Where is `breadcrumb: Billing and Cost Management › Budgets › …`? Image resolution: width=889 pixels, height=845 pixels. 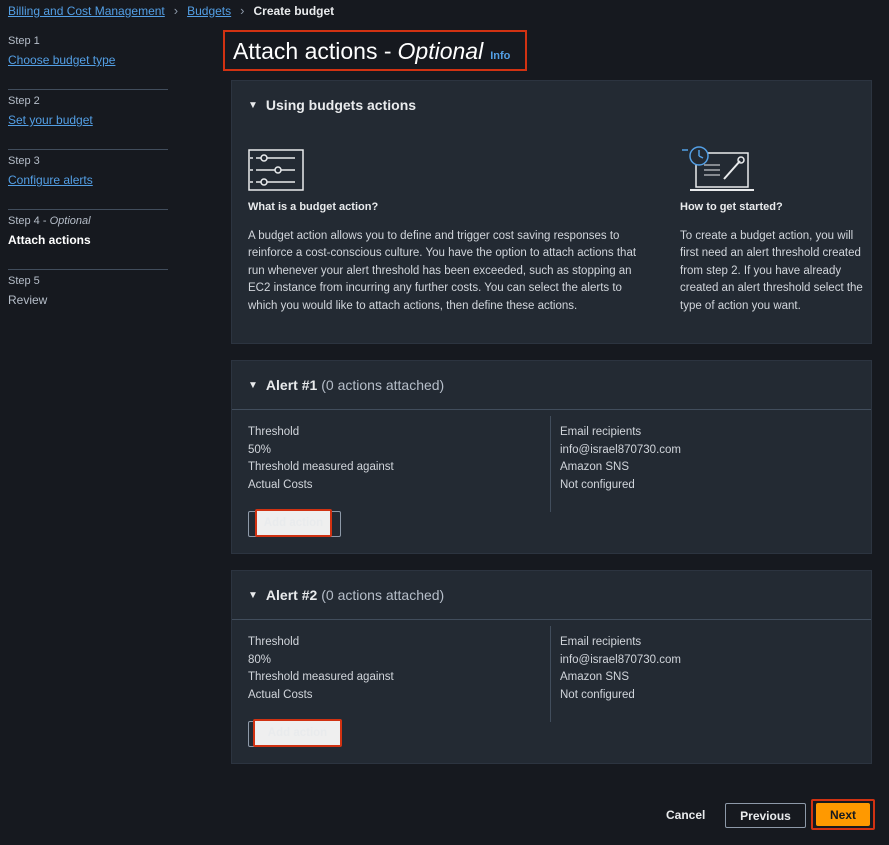
breadcrumb: Billing and Cost Management › Budgets › … is located at coordinates (171, 10).